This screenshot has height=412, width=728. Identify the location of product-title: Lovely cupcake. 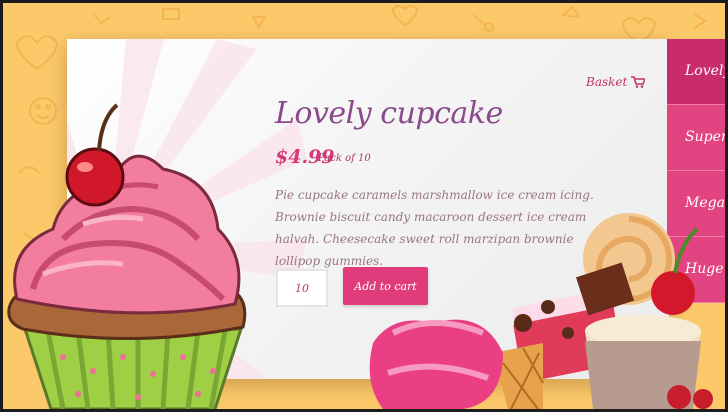
(389, 113).